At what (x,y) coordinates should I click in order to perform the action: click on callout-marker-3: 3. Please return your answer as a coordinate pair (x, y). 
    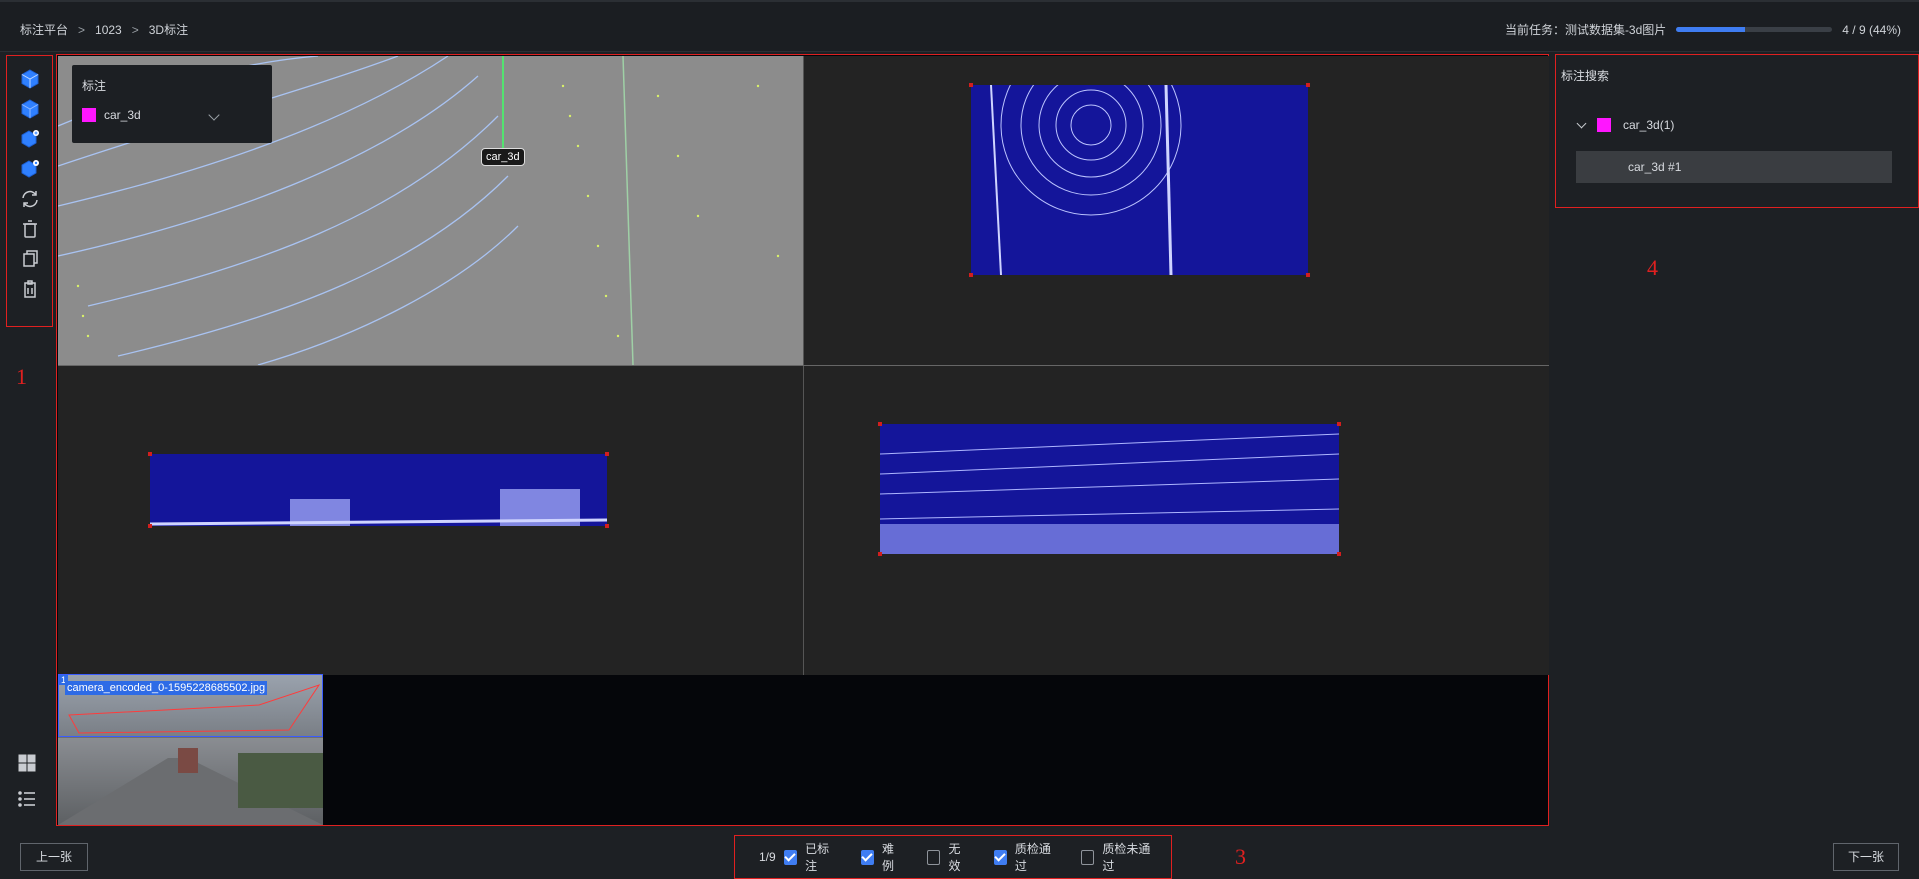
    Looking at the image, I should click on (1240, 856).